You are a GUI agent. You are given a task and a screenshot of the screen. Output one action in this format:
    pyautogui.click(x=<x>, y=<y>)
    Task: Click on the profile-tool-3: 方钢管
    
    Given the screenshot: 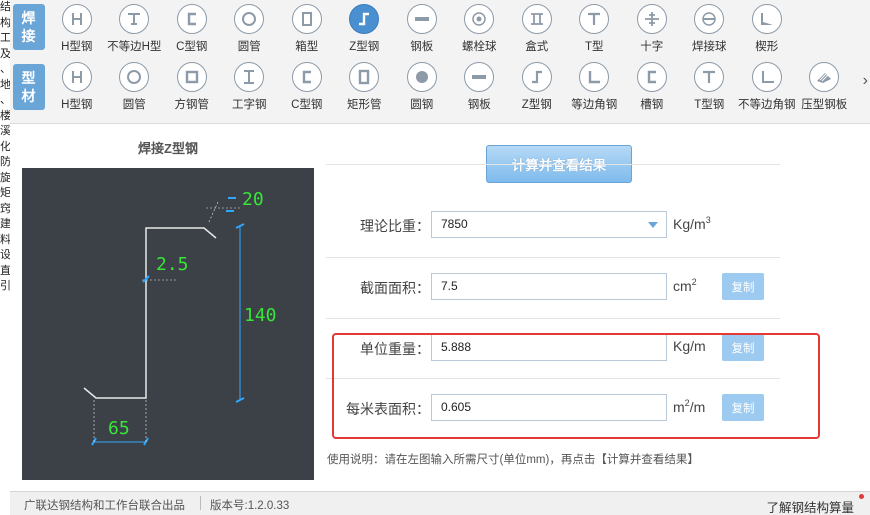 What is the action you would take?
    pyautogui.click(x=192, y=88)
    